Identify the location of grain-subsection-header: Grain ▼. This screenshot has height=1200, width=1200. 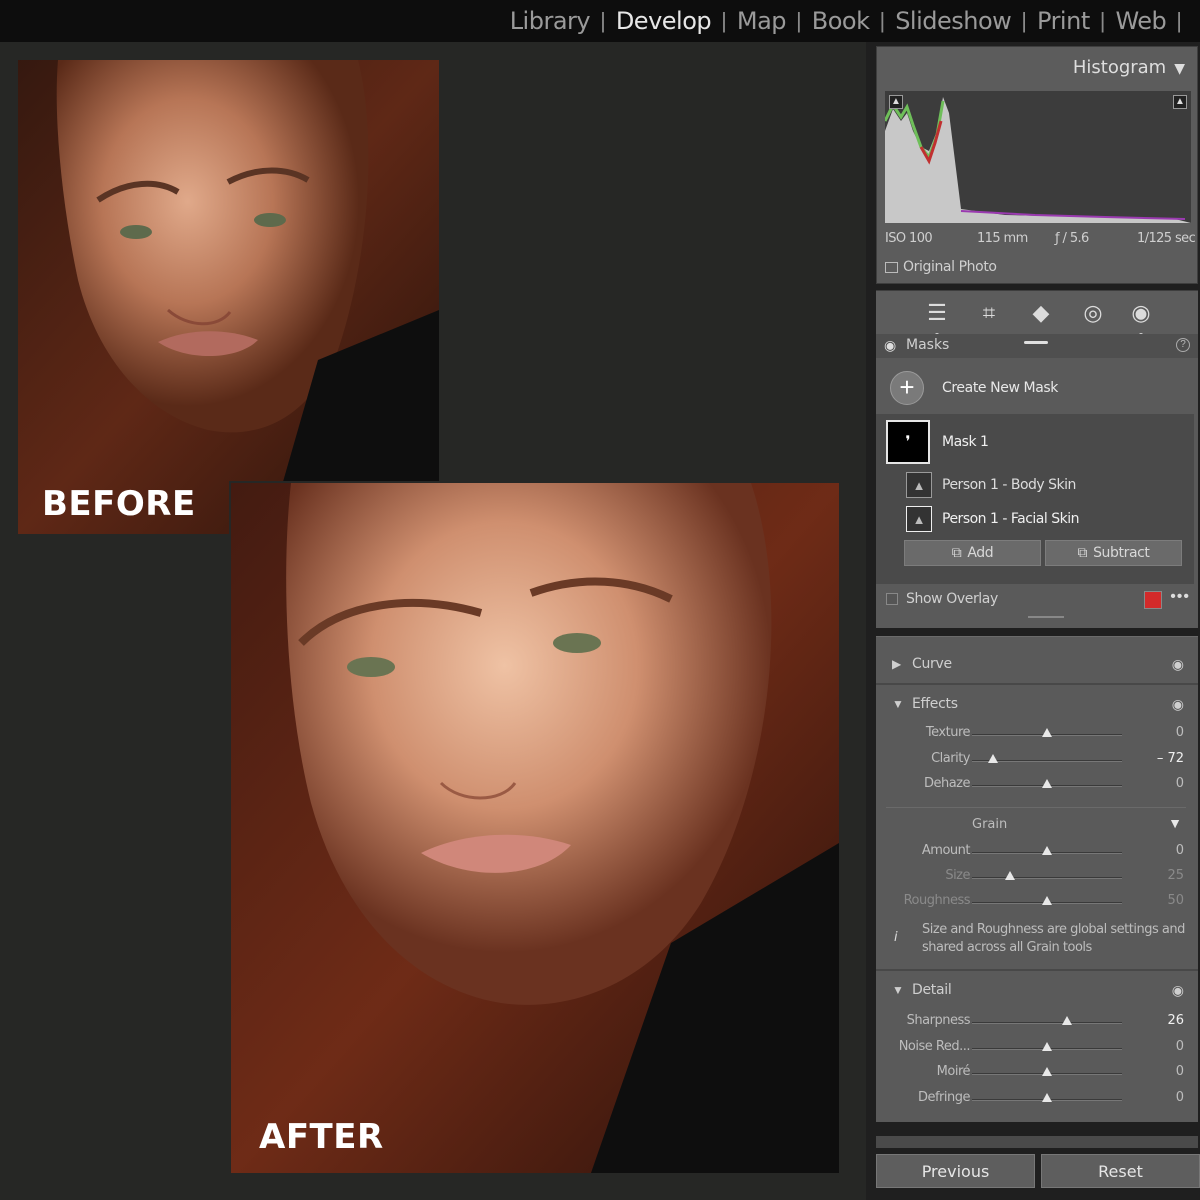
(1037, 826).